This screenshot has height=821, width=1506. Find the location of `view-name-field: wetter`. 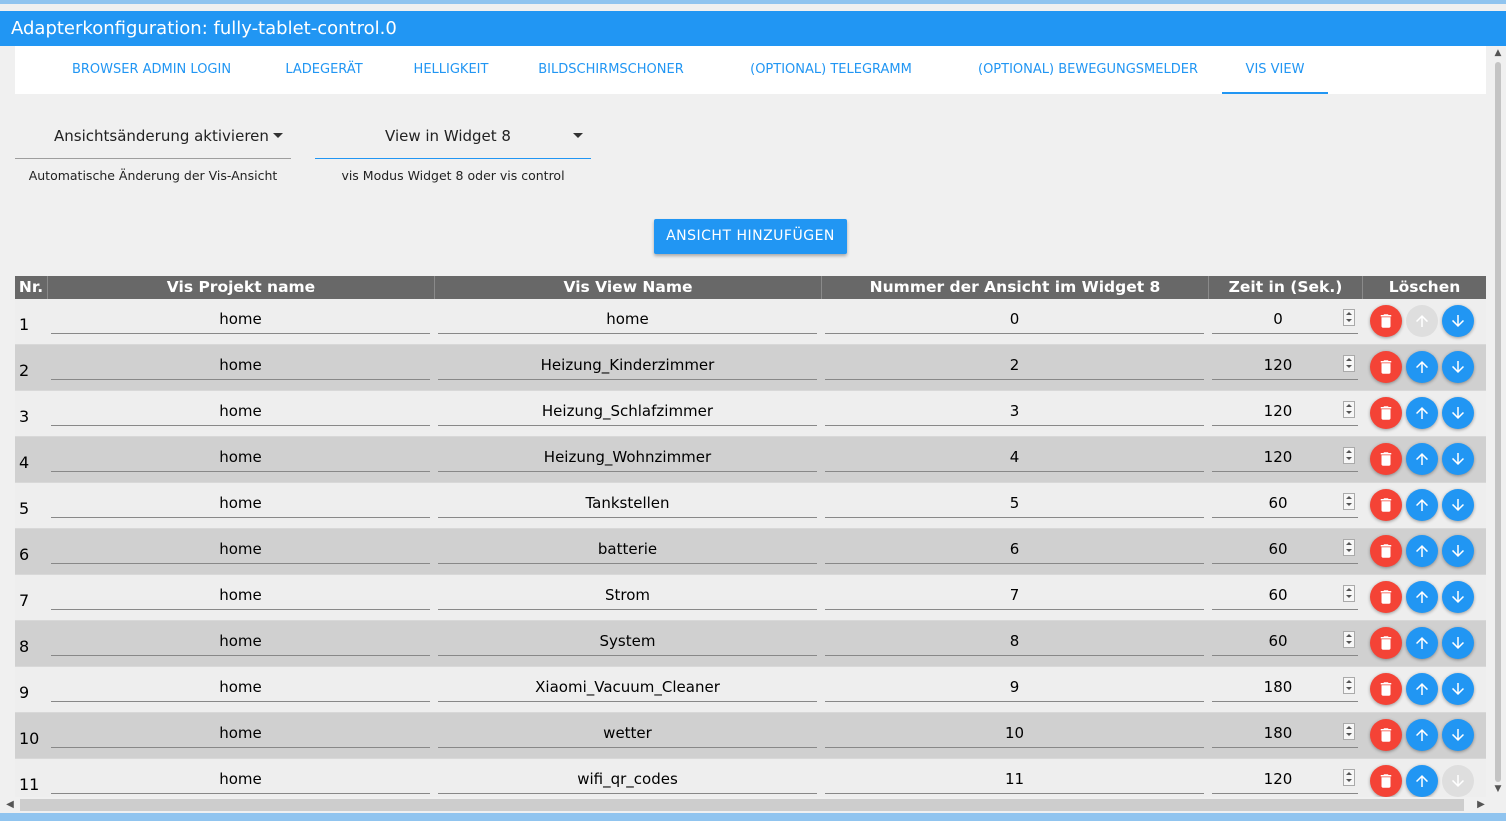

view-name-field: wetter is located at coordinates (627, 735).